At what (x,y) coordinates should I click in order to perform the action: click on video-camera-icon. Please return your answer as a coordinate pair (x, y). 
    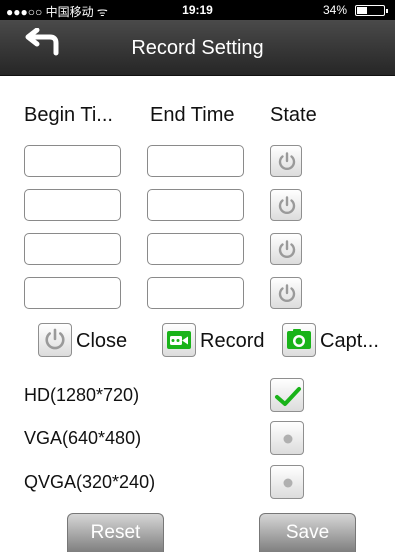
    Looking at the image, I should click on (179, 340).